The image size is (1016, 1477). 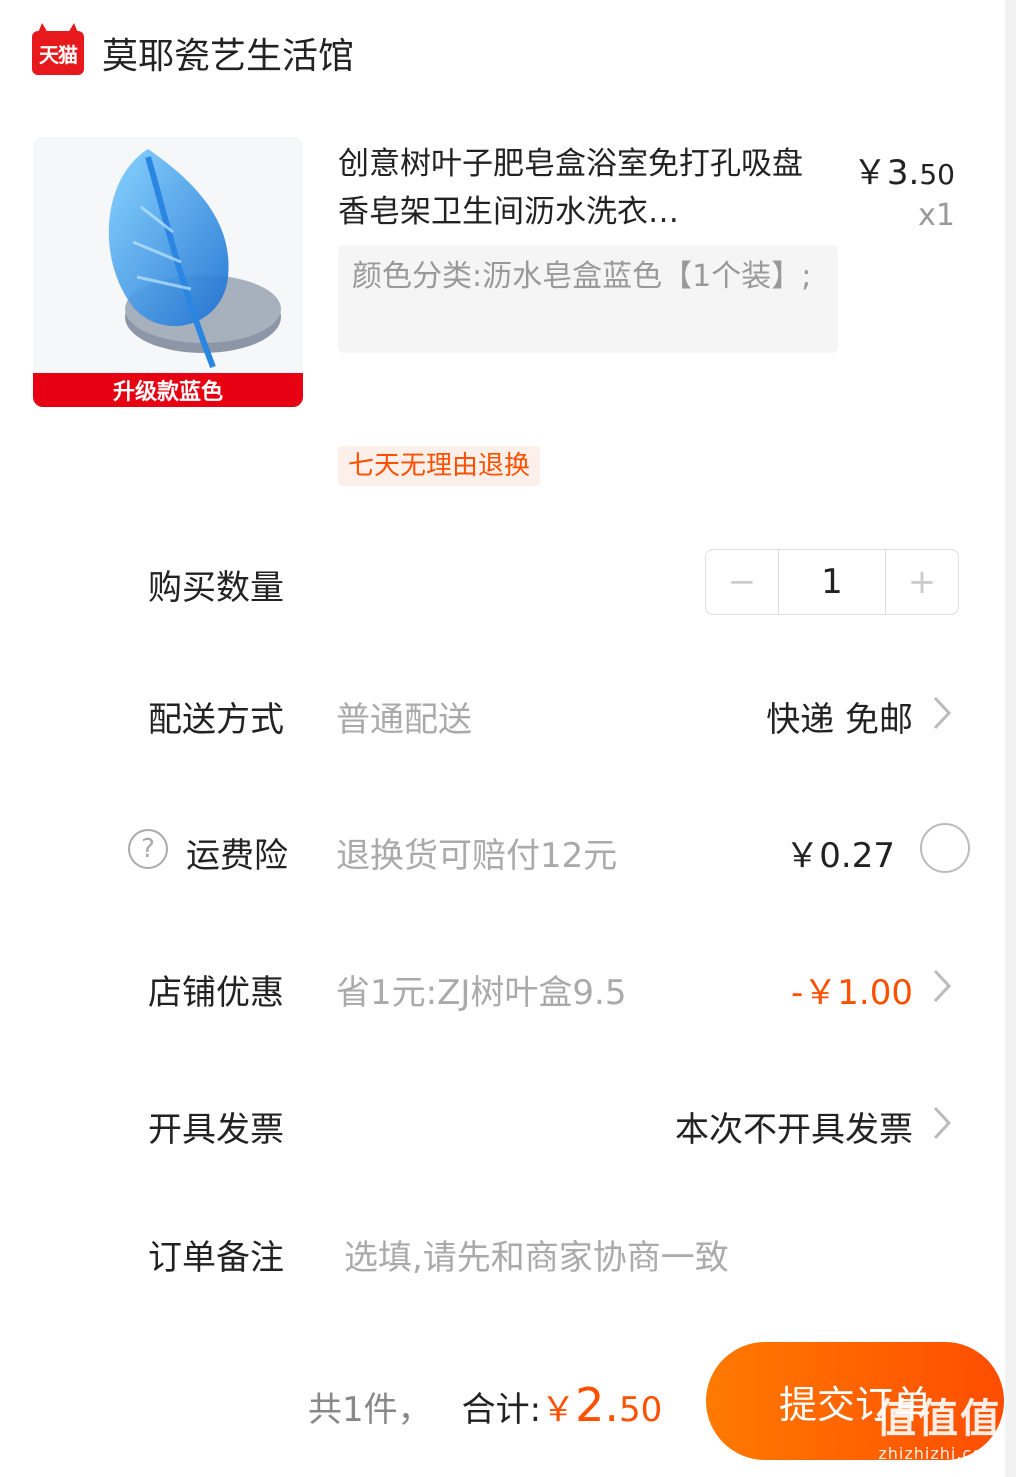 I want to click on product-sku: 颜色分类:沥水皂盒蓝色【1个装】;, so click(x=588, y=299).